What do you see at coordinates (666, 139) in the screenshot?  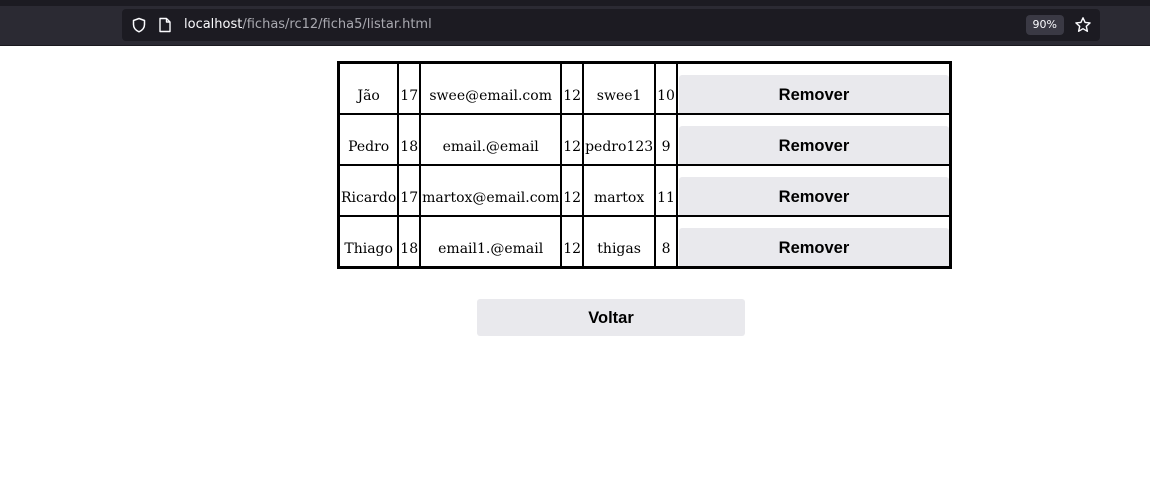 I see `number-cell: 9` at bounding box center [666, 139].